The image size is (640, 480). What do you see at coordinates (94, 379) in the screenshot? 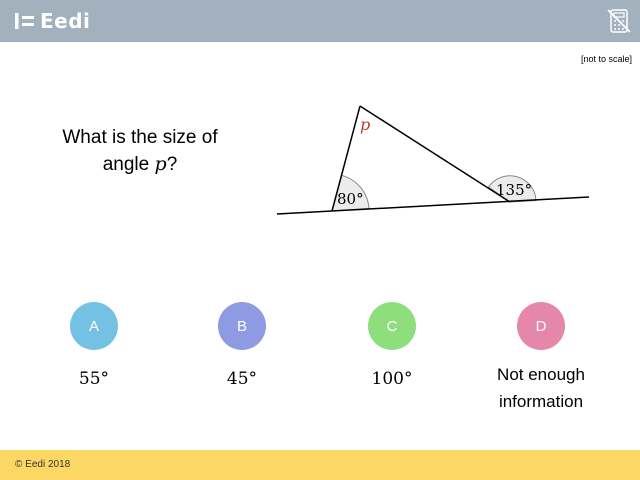
I see `option-a-answer: 55°` at bounding box center [94, 379].